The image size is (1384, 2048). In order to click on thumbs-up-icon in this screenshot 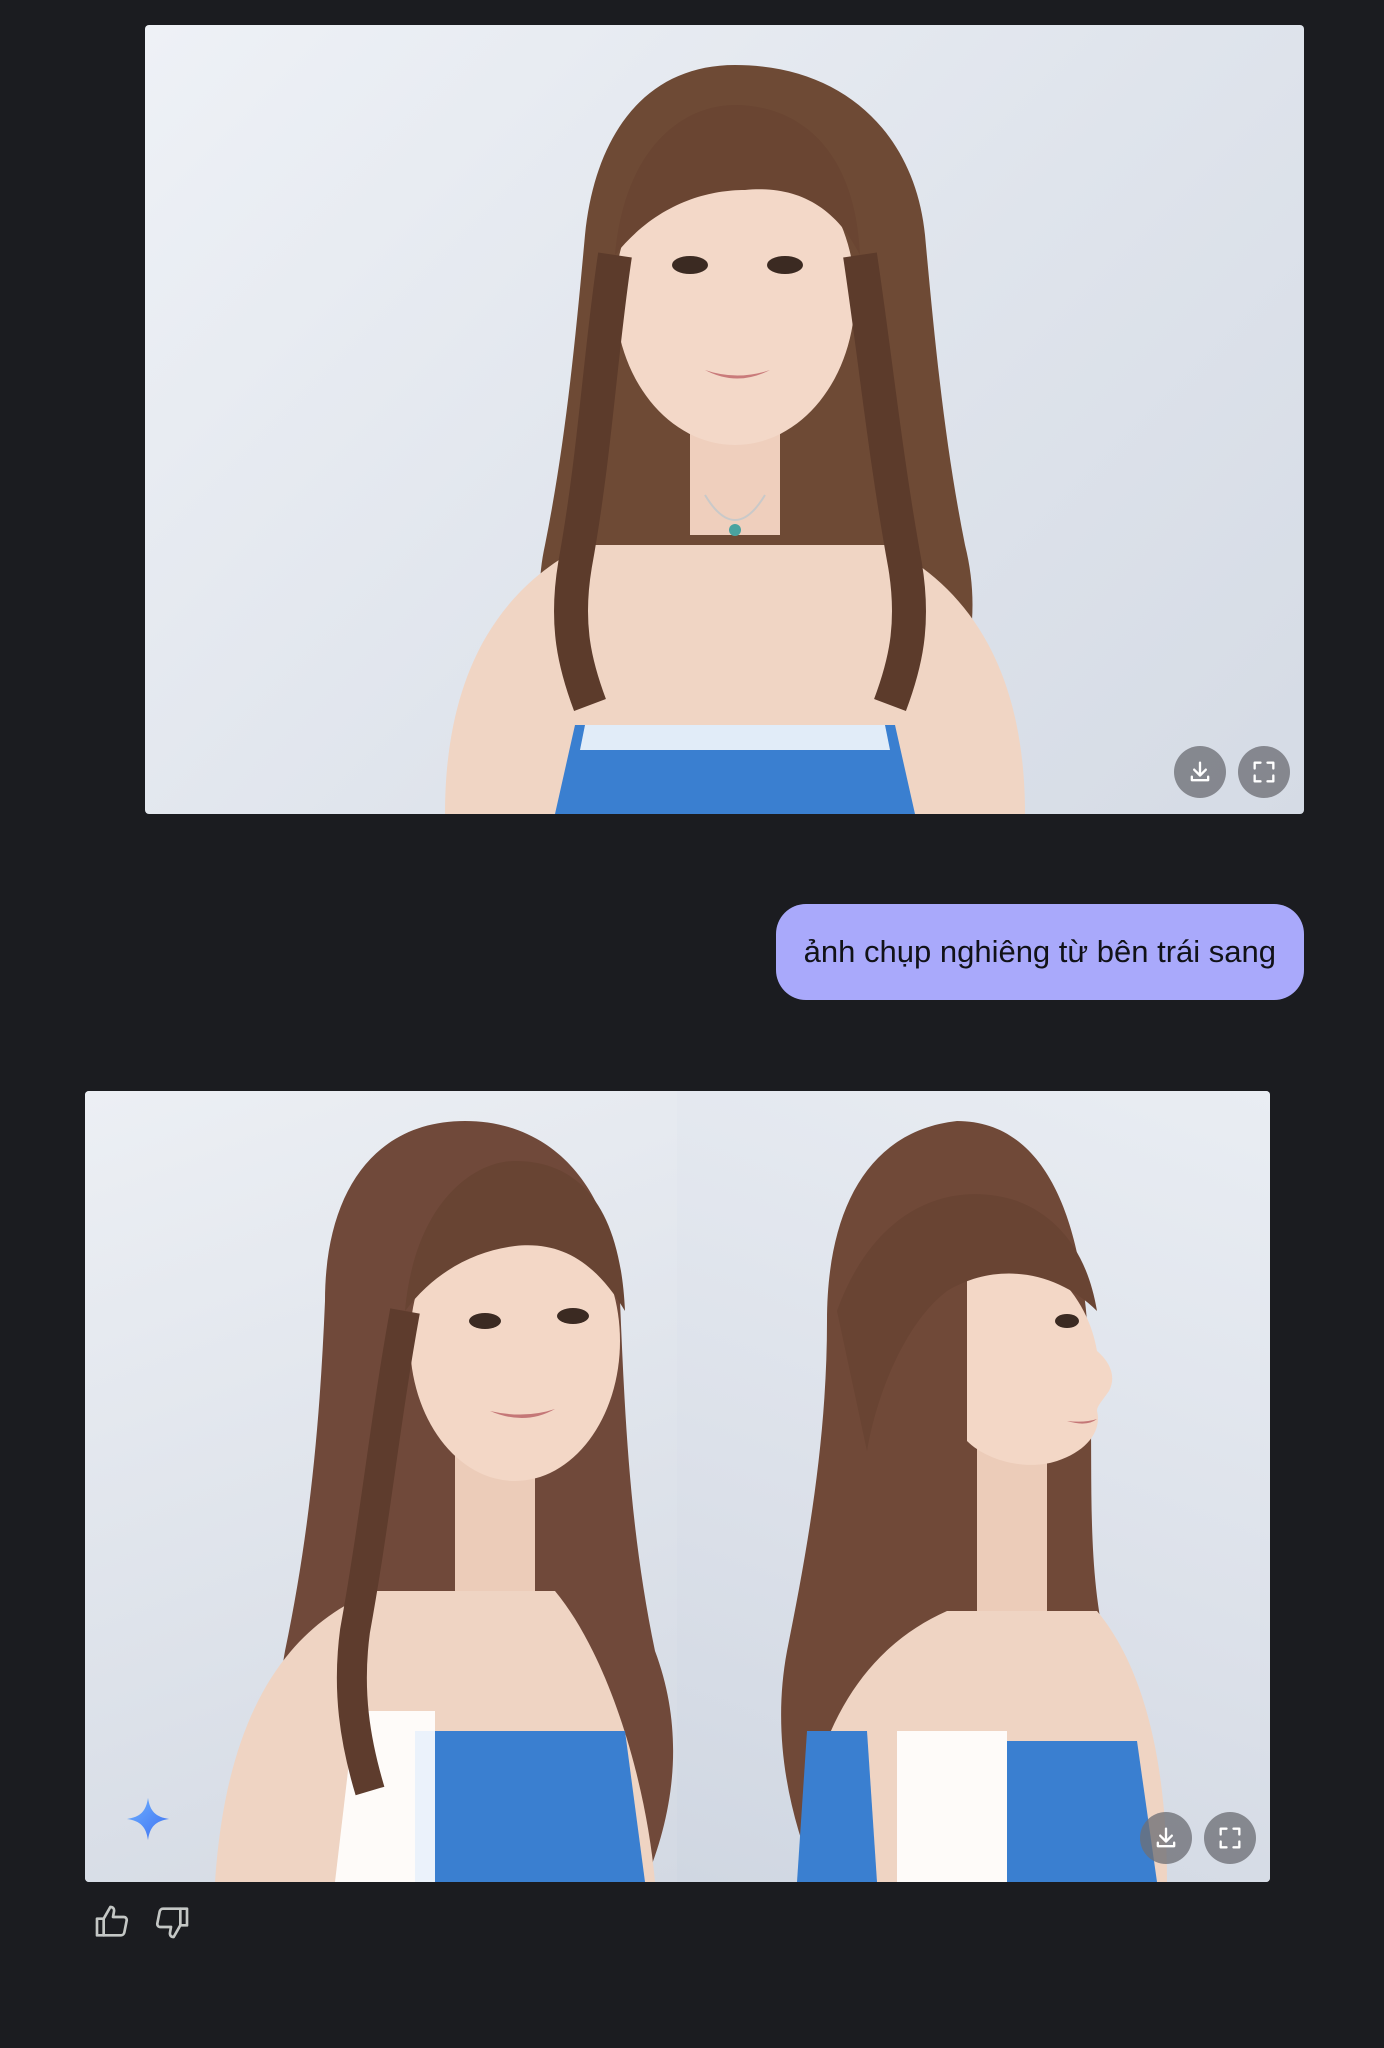, I will do `click(112, 1921)`.